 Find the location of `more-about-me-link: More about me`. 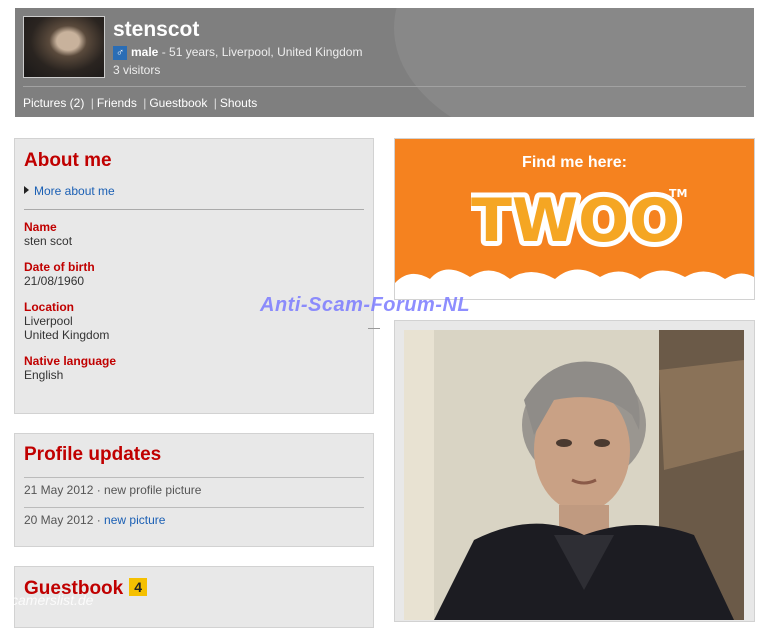

more-about-me-link: More about me is located at coordinates (74, 191).